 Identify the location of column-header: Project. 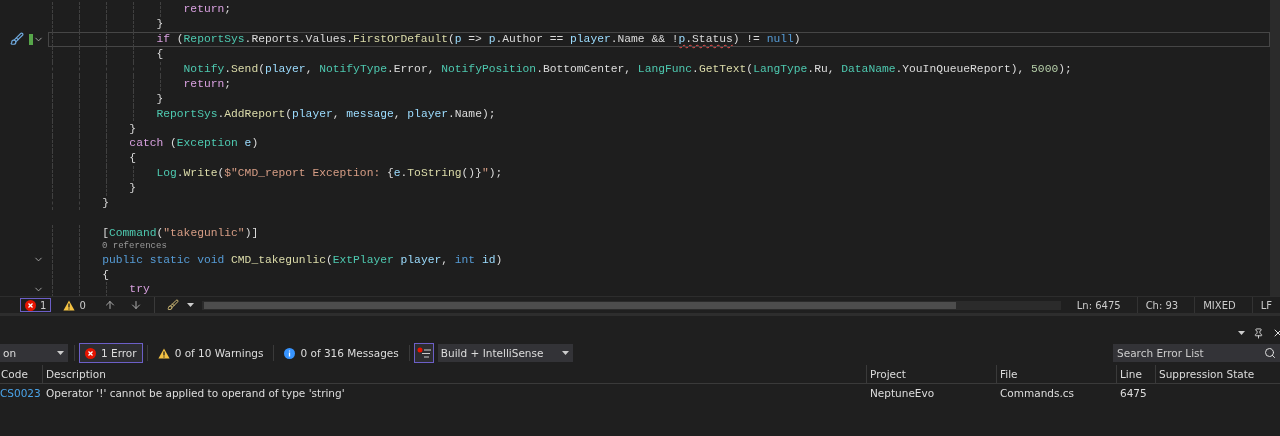
(931, 374).